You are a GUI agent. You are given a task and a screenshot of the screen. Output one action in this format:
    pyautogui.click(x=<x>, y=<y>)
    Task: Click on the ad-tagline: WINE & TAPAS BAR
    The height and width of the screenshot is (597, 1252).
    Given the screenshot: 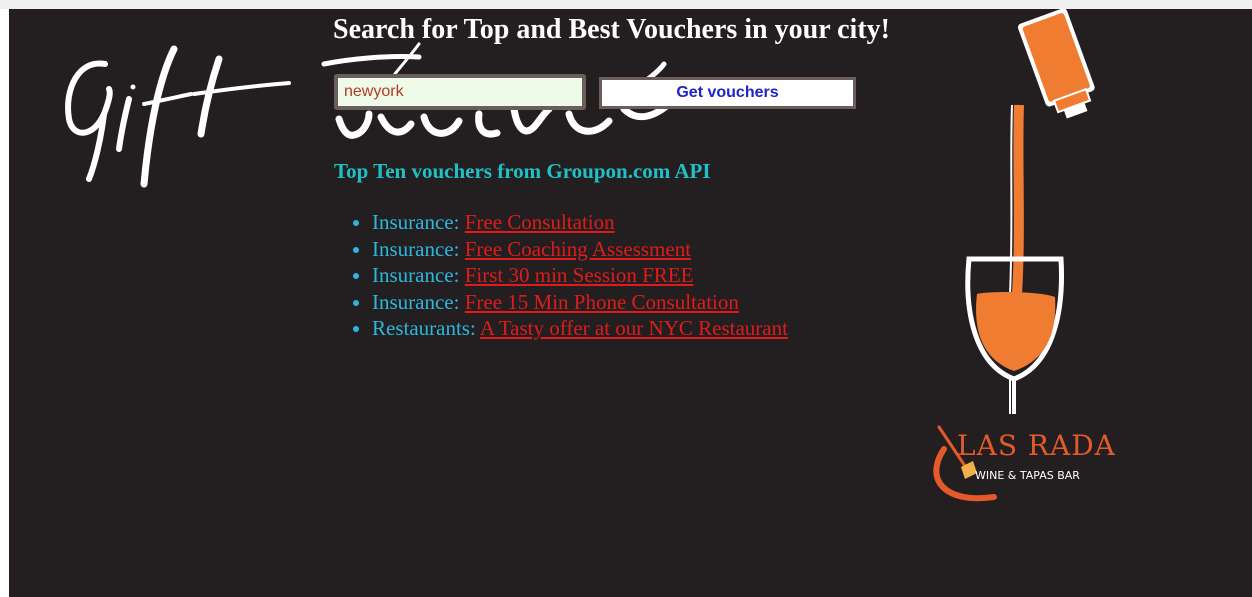 What is the action you would take?
    pyautogui.click(x=1027, y=475)
    